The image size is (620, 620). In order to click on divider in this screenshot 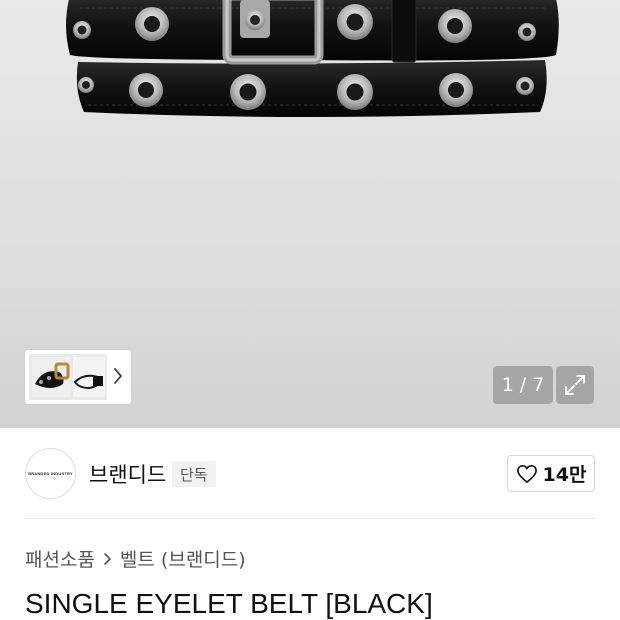, I will do `click(310, 518)`.